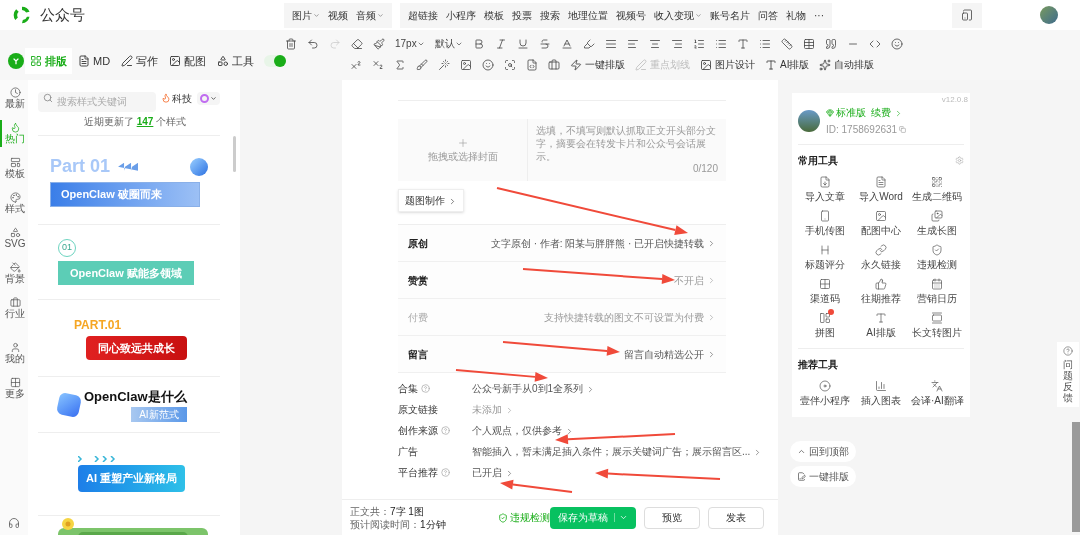 This screenshot has height=535, width=1080. What do you see at coordinates (768, 15) in the screenshot?
I see `insert-menu-item: 问答` at bounding box center [768, 15].